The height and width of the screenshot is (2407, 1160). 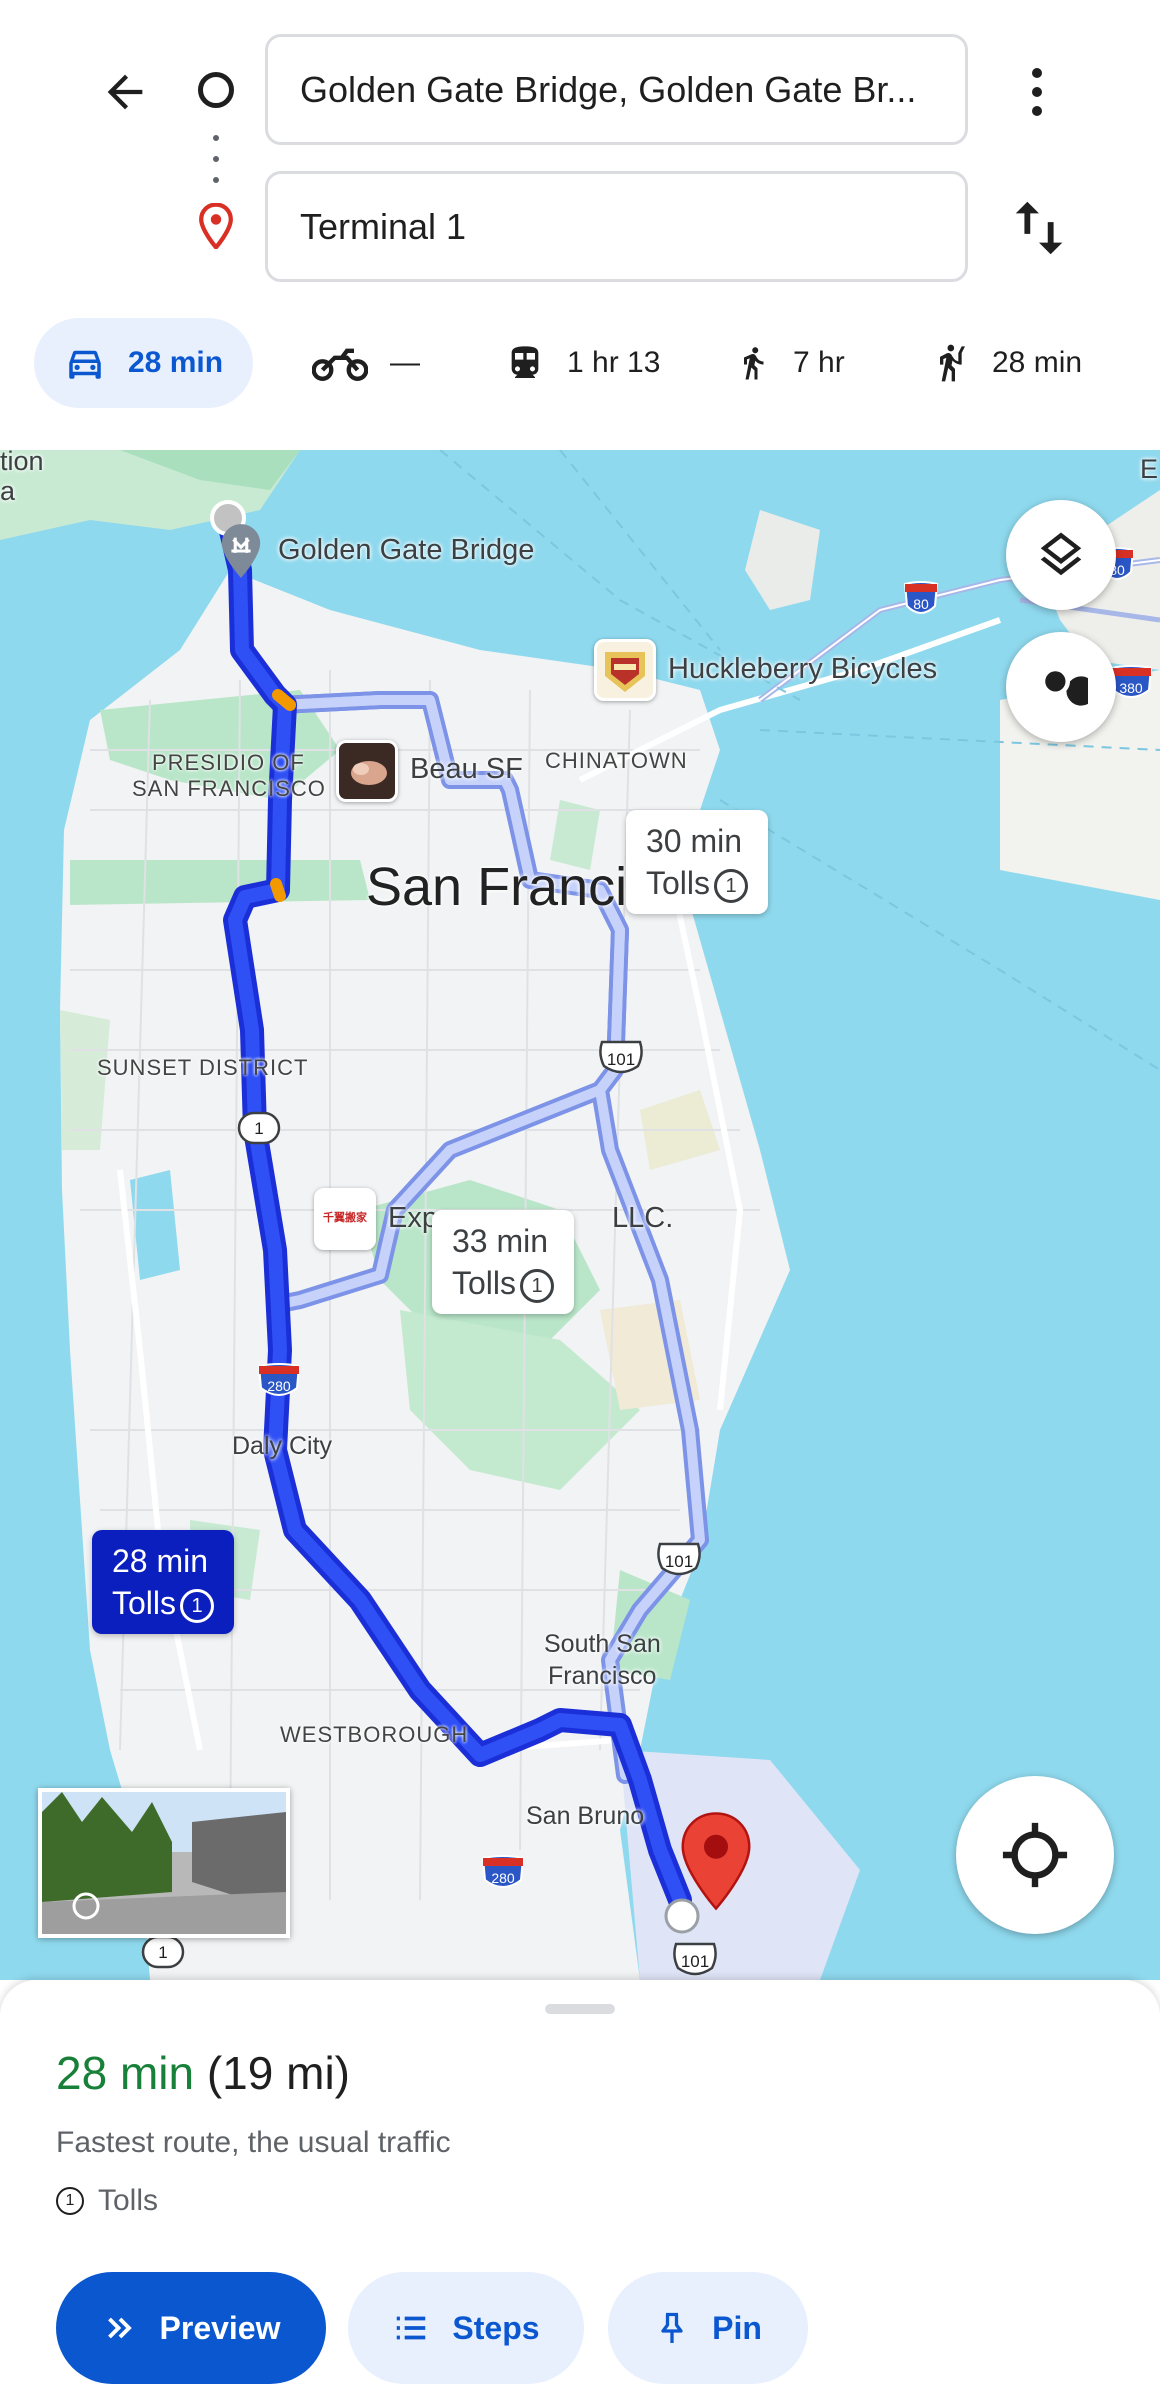 I want to click on city-san-bruno-label: San Bruno, so click(x=585, y=1816).